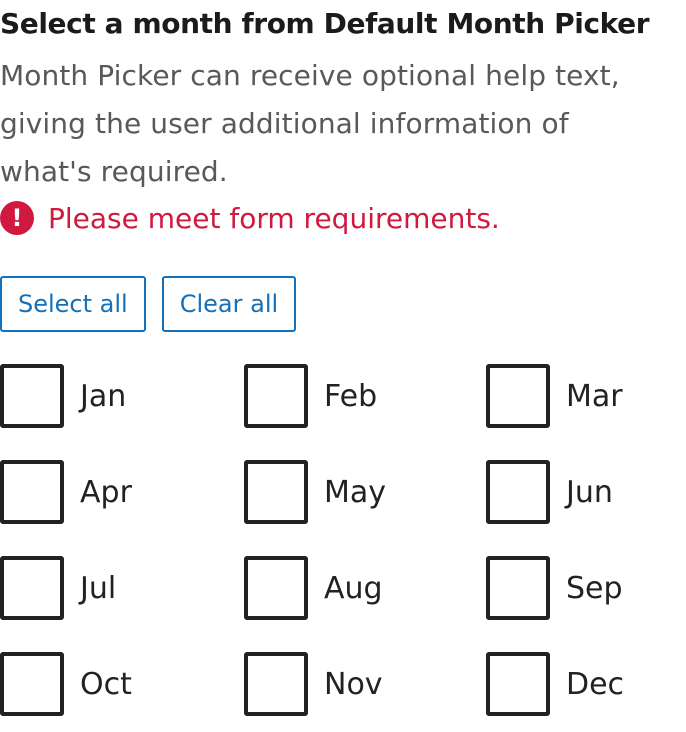 This screenshot has height=732, width=686. What do you see at coordinates (554, 588) in the screenshot?
I see `month-option-sep: Sep` at bounding box center [554, 588].